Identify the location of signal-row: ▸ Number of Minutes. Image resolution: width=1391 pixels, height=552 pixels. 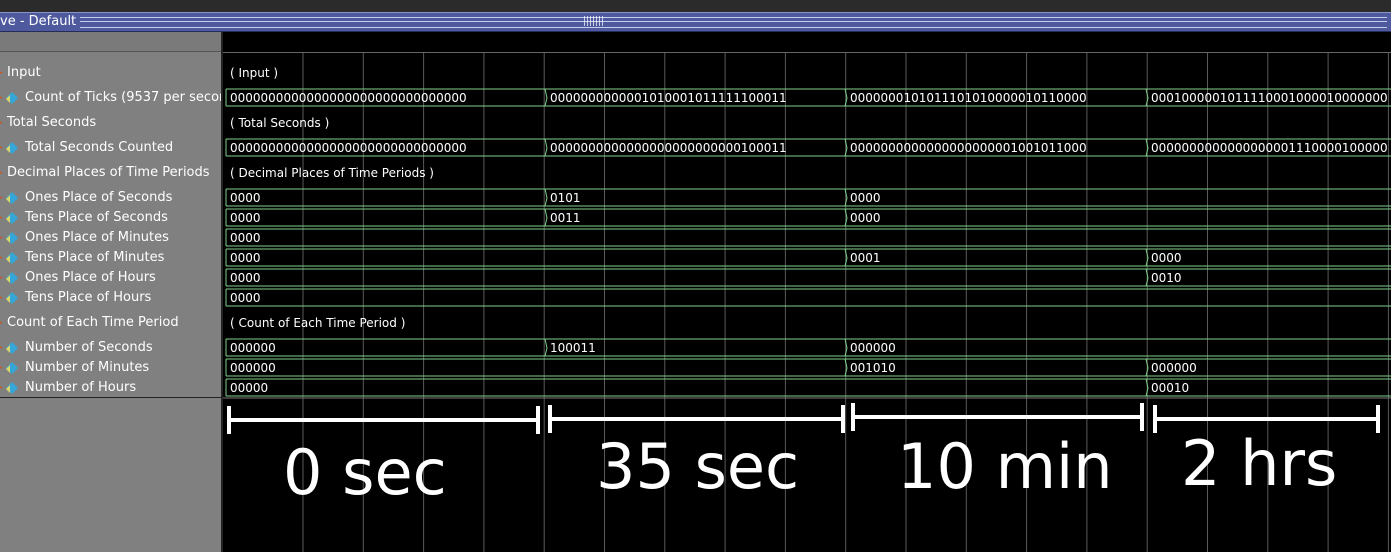
(110, 368).